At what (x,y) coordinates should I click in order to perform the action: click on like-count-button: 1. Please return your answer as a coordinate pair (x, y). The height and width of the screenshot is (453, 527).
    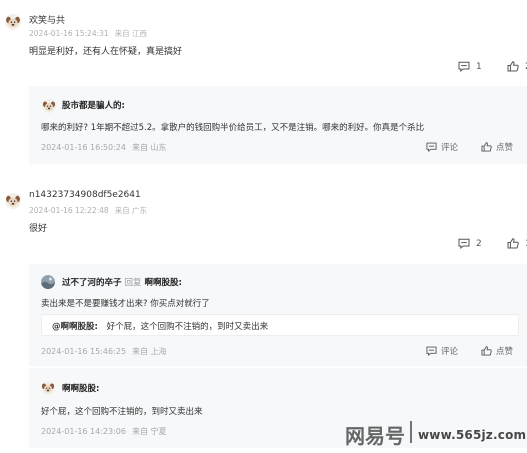
    Looking at the image, I should click on (517, 243).